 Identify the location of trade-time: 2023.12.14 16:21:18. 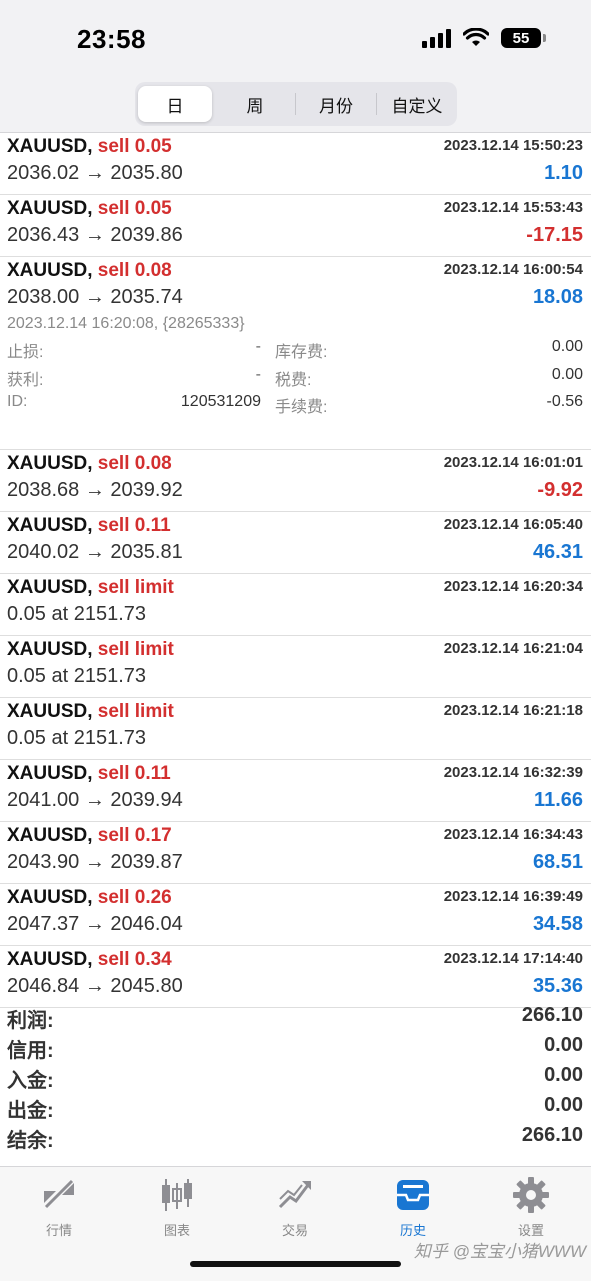
(513, 710).